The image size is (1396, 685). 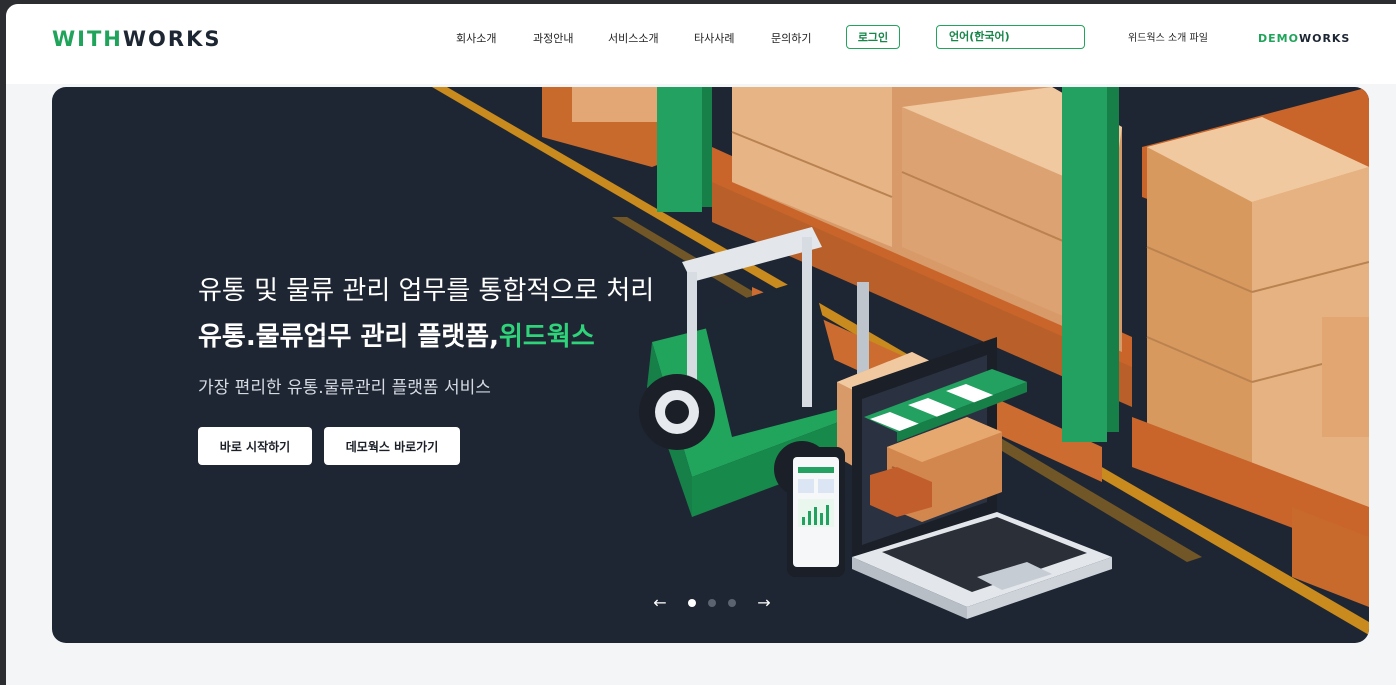 I want to click on nav-item-company: 회사소개, so click(x=476, y=39).